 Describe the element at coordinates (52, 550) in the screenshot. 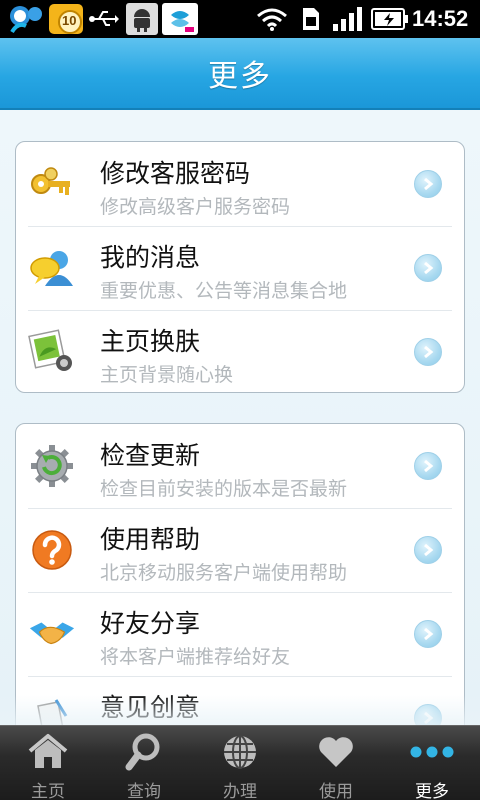

I see `help-icon` at that location.